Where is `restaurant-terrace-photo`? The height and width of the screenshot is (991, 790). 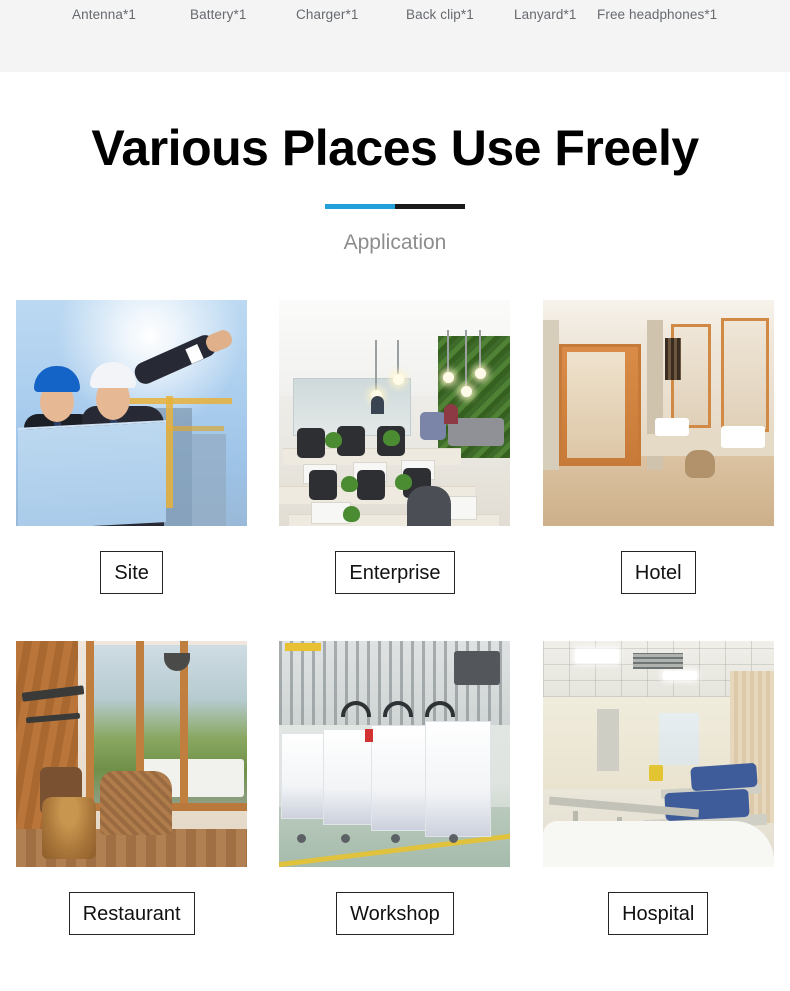 restaurant-terrace-photo is located at coordinates (132, 754).